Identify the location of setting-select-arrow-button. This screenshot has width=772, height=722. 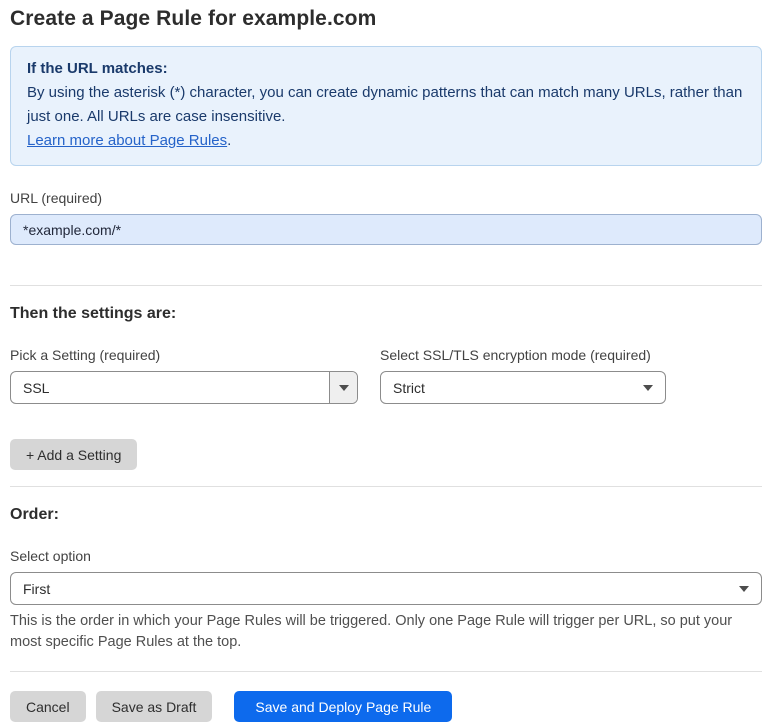
(343, 387).